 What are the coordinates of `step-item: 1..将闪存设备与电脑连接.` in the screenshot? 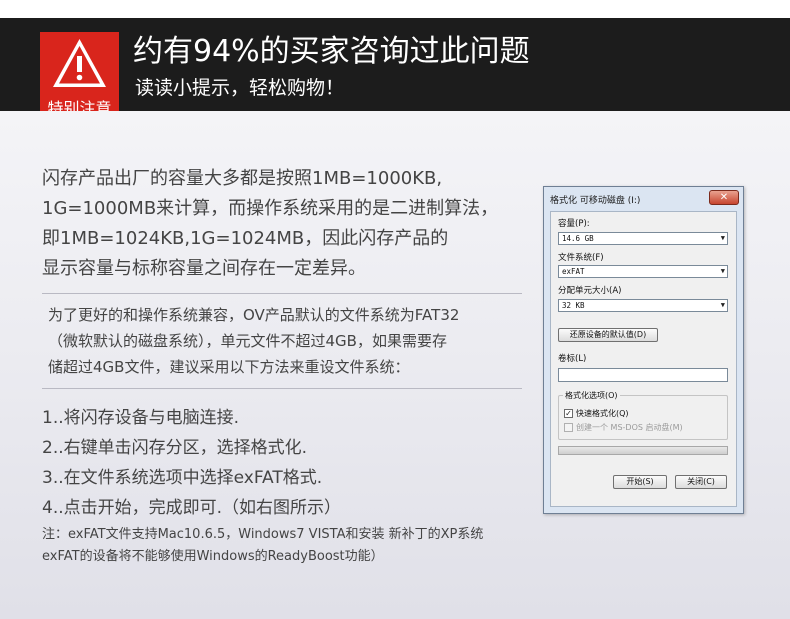 It's located at (141, 418).